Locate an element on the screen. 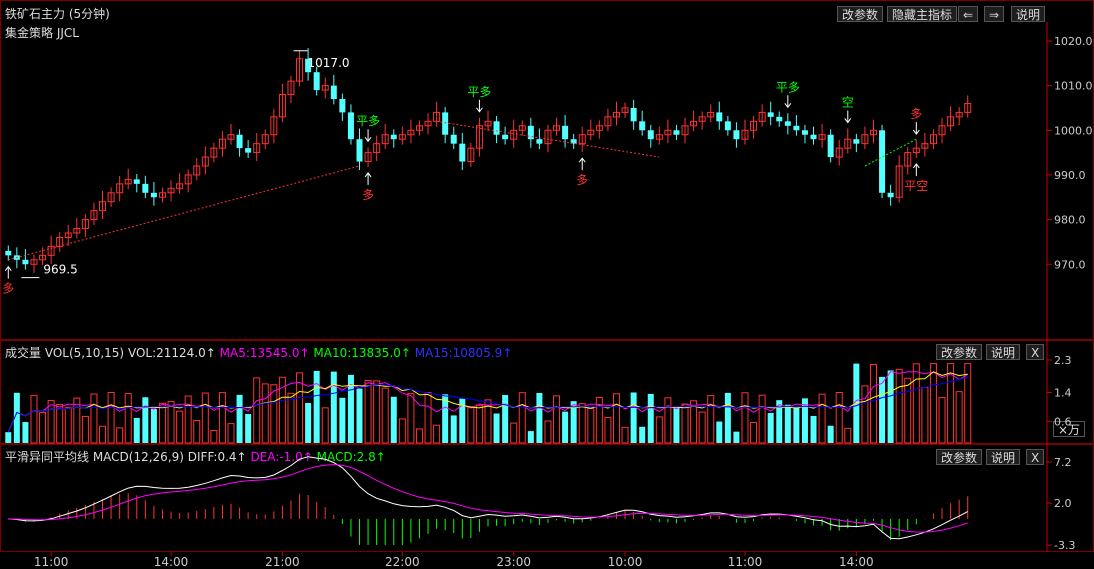  vol-tick-label: 1.4 is located at coordinates (1063, 392).